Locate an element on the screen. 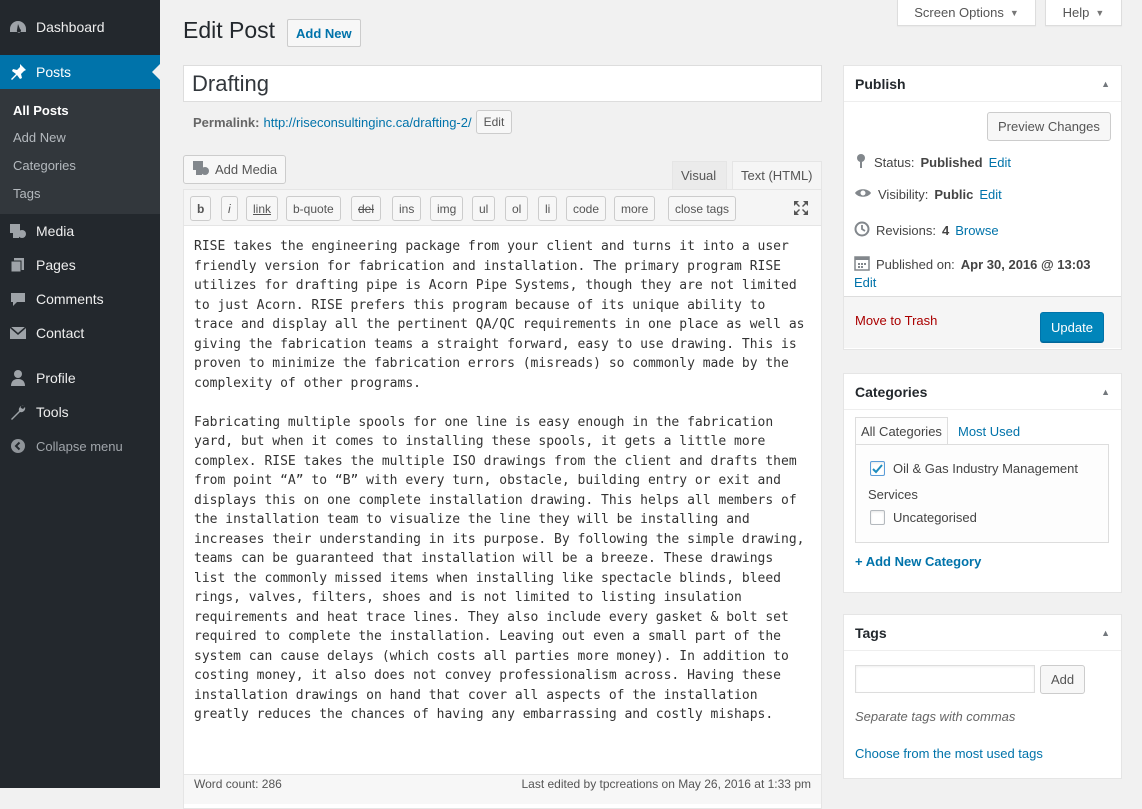  update-button: Update is located at coordinates (1072, 327).